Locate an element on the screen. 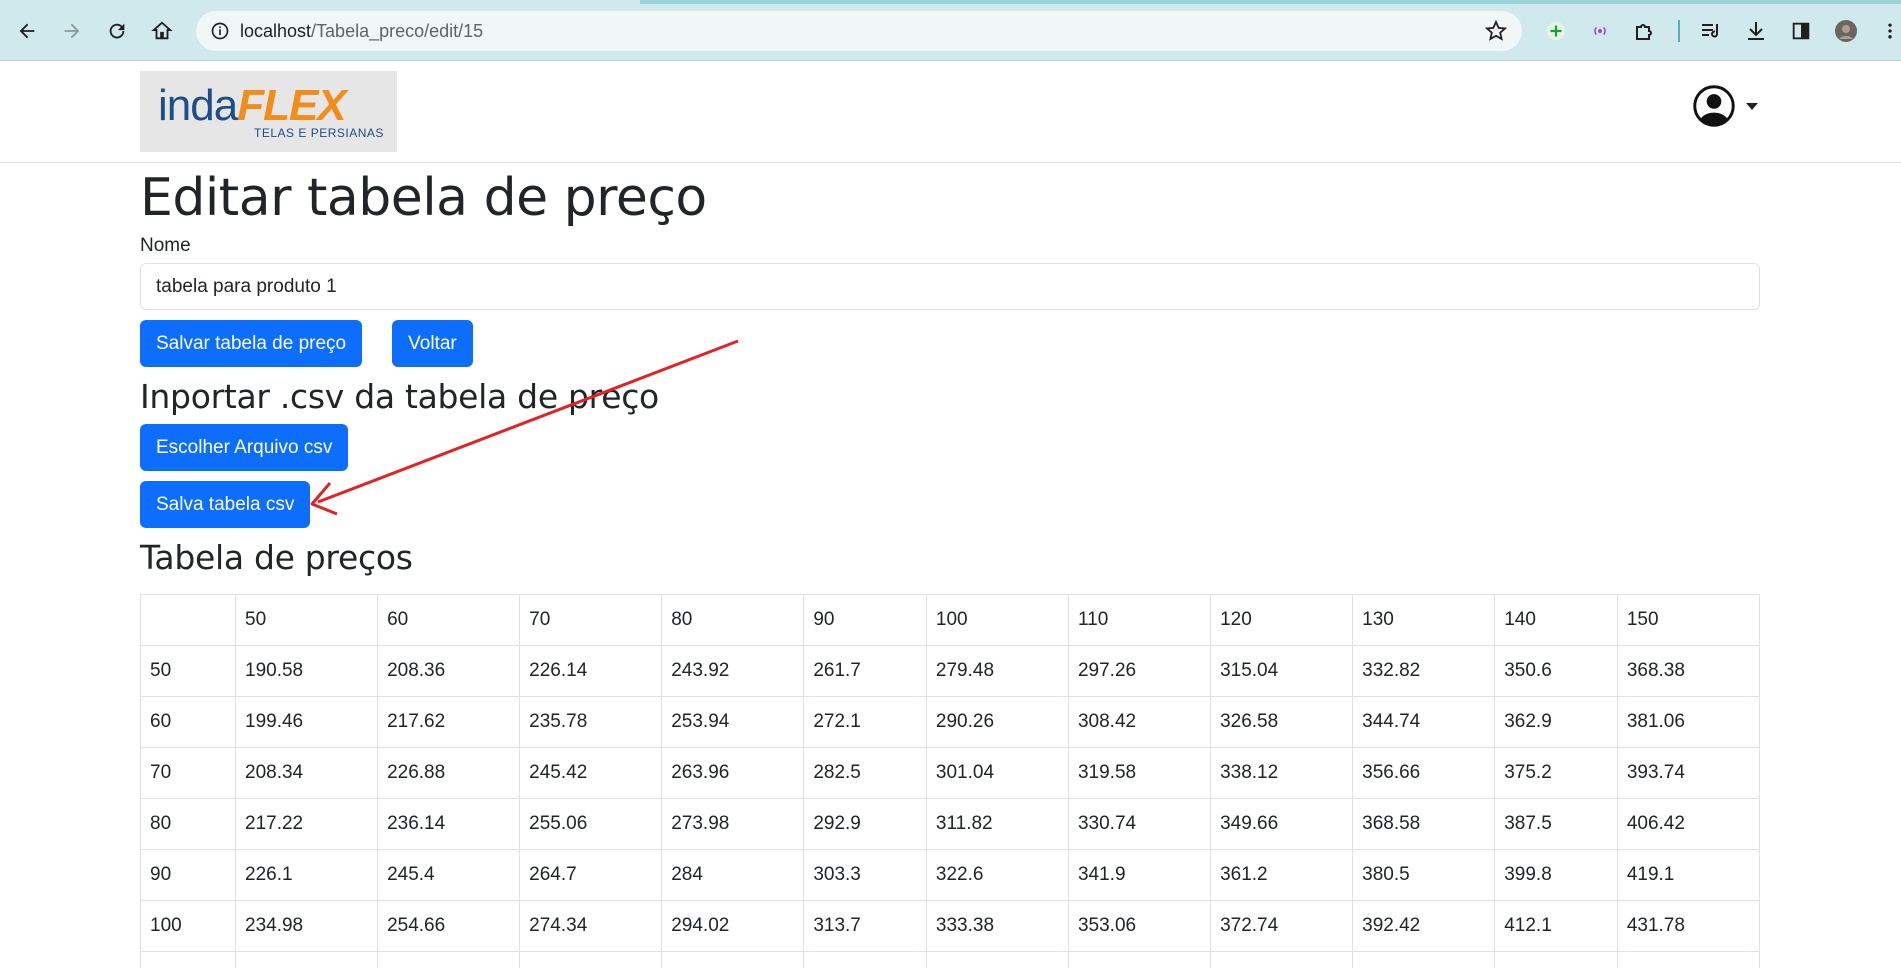 The image size is (1901, 968). table-cell: 431.78 is located at coordinates (1688, 926).